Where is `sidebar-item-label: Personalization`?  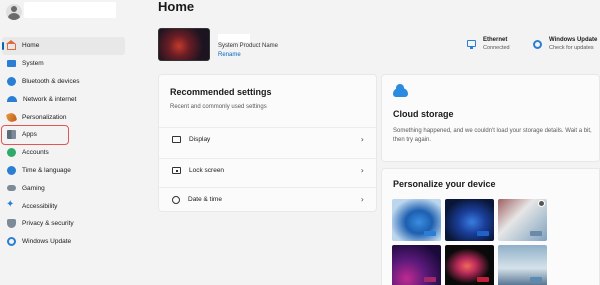
sidebar-item-label: Personalization is located at coordinates (44, 117).